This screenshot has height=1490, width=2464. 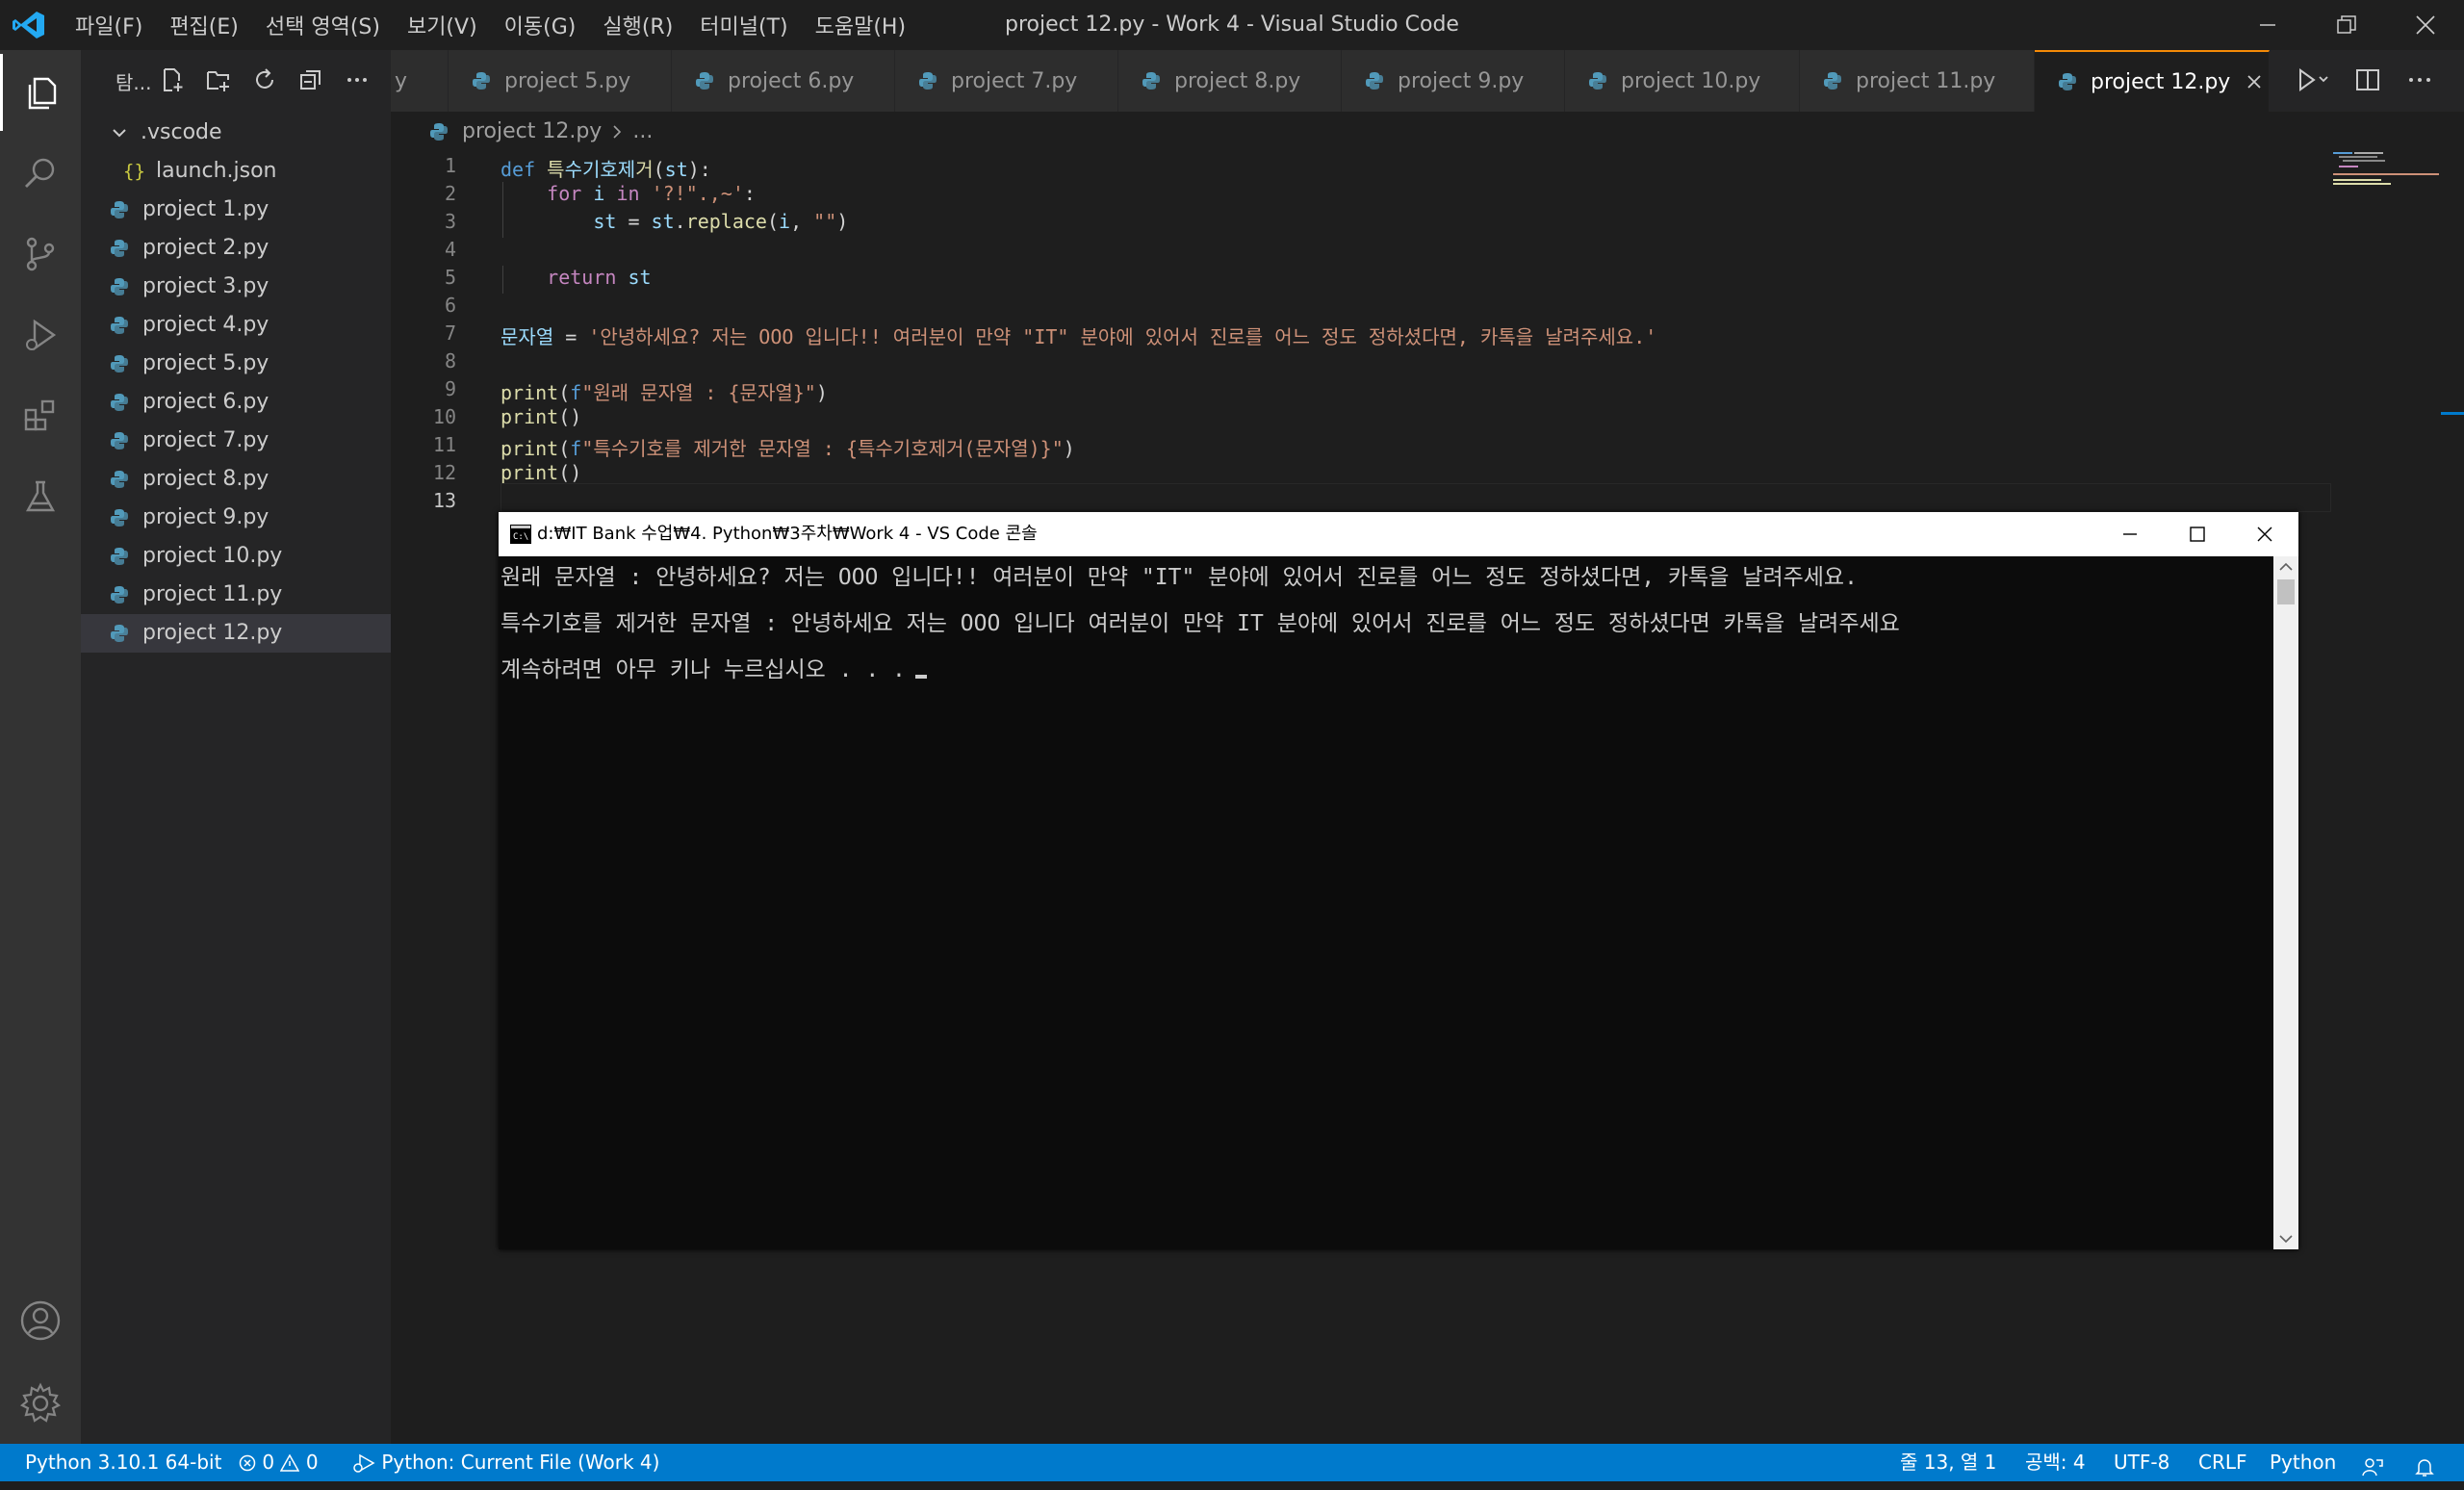 I want to click on status-problems: 0 0, so click(x=279, y=1462).